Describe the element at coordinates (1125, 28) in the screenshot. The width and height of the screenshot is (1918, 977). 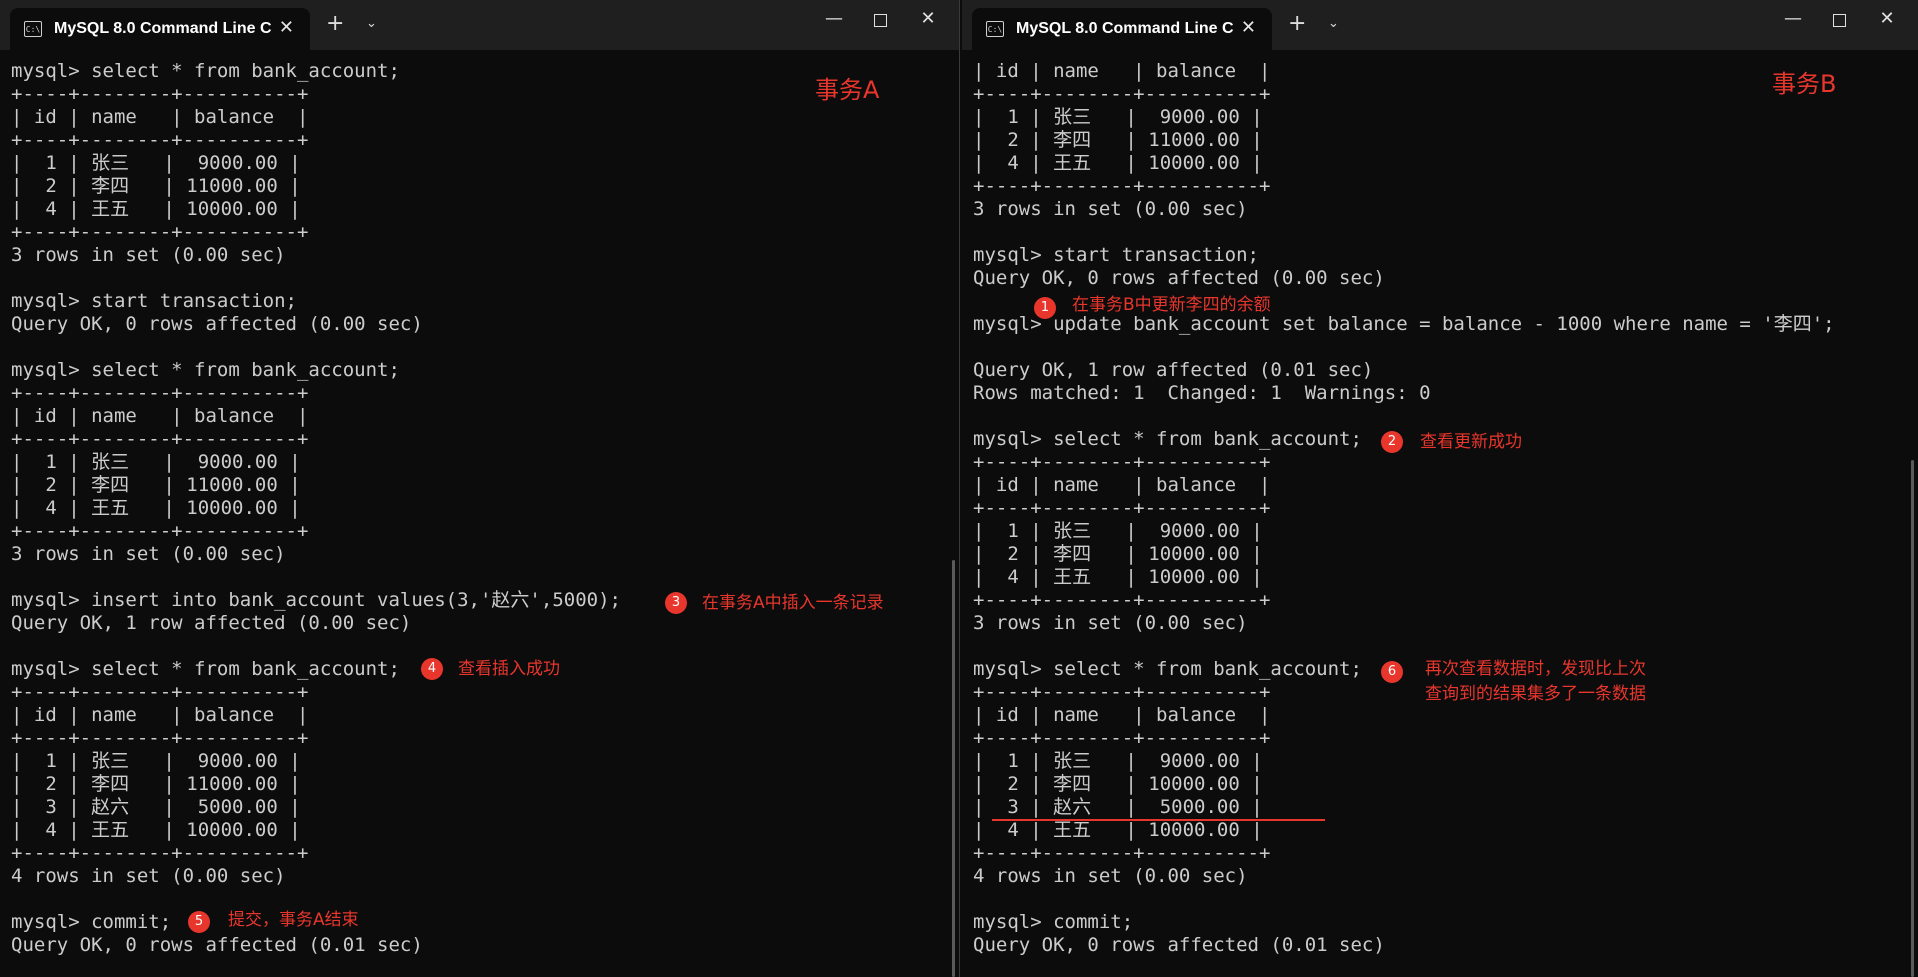
I see `tab-title: MySQL 8.0 Command Line C` at that location.